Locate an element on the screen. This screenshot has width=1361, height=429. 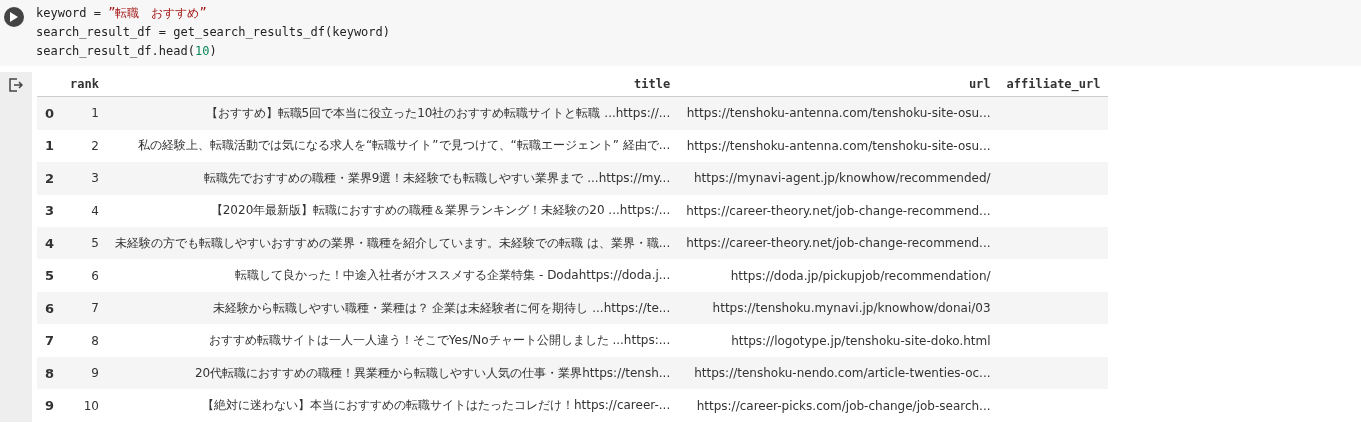
run-button is located at coordinates (14, 17).